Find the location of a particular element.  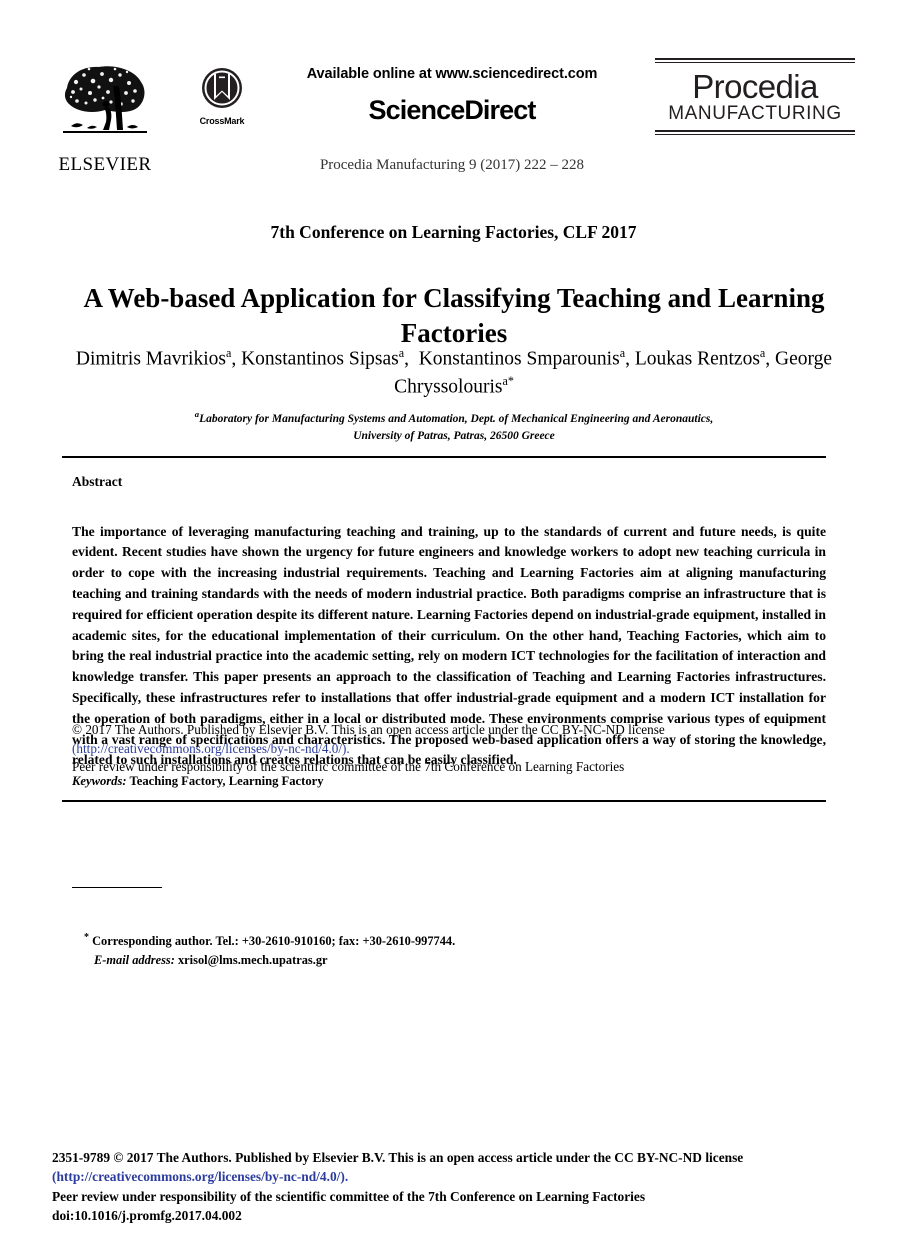

crossmark-icon is located at coordinates (222, 88).